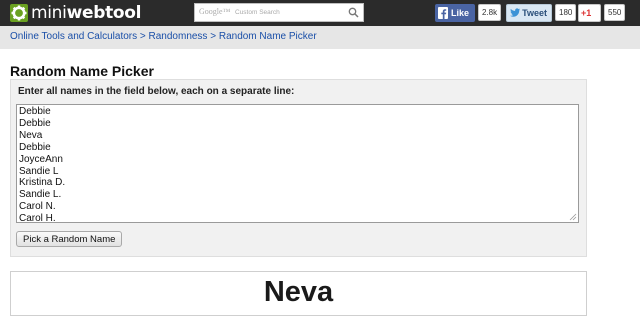 The width and height of the screenshot is (640, 320). What do you see at coordinates (37, 218) in the screenshot?
I see `name-line: Carol H.` at bounding box center [37, 218].